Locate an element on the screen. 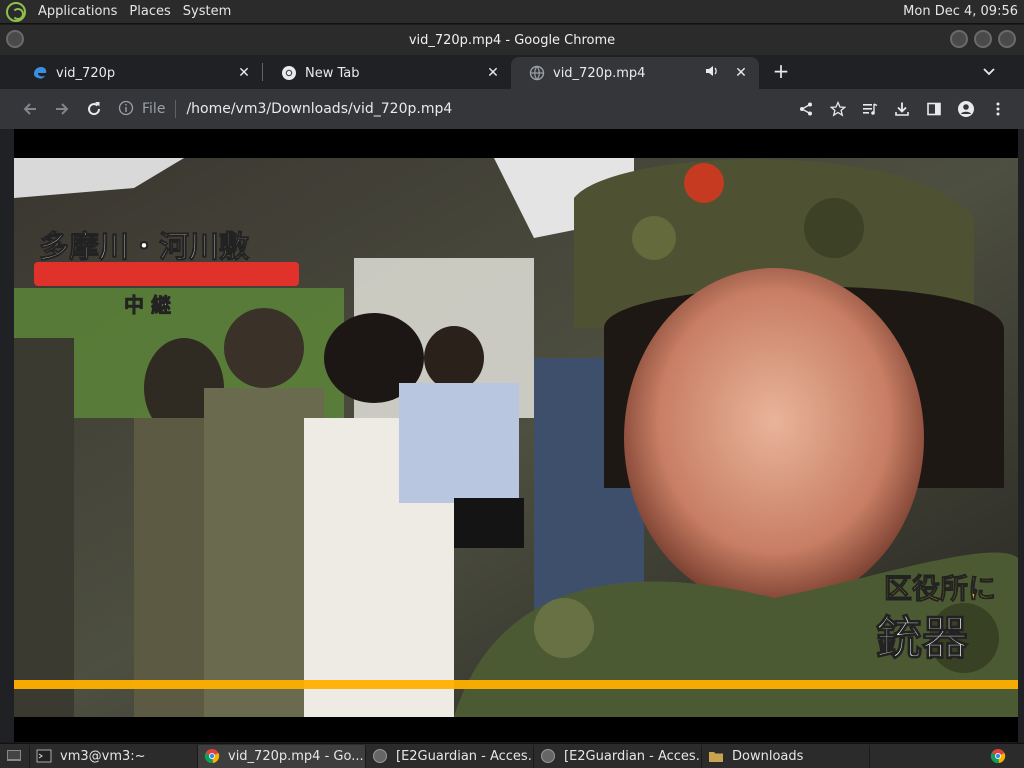 This screenshot has height=768, width=1024. kebab-menu-icon is located at coordinates (998, 109).